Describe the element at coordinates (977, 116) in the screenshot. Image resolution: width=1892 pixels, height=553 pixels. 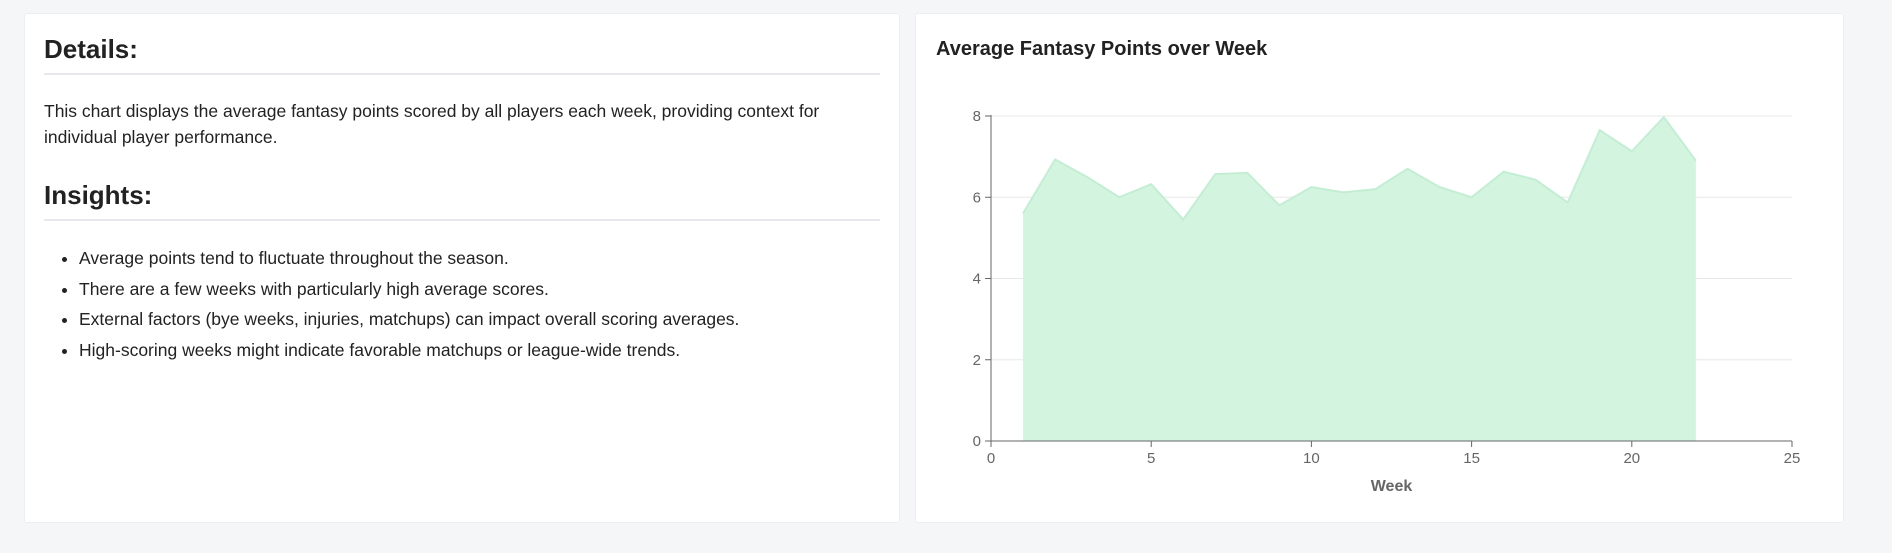
I see `y-tick-label: 8` at that location.